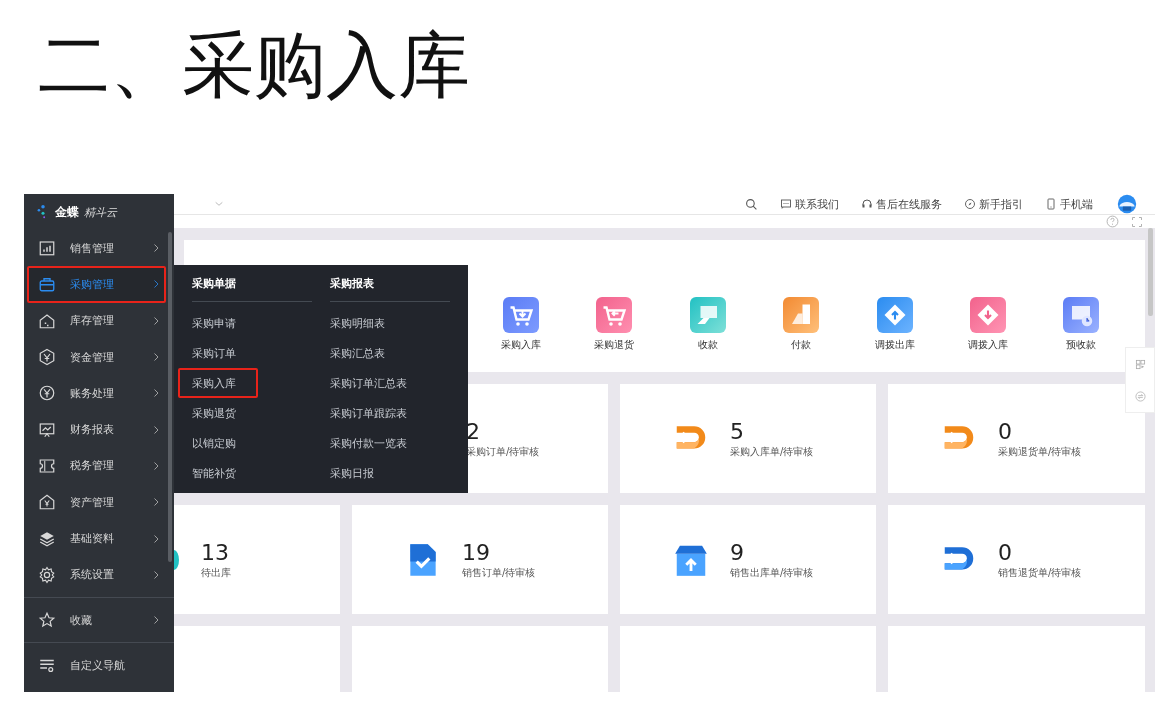 The width and height of the screenshot is (1169, 722). Describe the element at coordinates (99, 502) in the screenshot. I see `sidebar-item: 资产管理` at that location.